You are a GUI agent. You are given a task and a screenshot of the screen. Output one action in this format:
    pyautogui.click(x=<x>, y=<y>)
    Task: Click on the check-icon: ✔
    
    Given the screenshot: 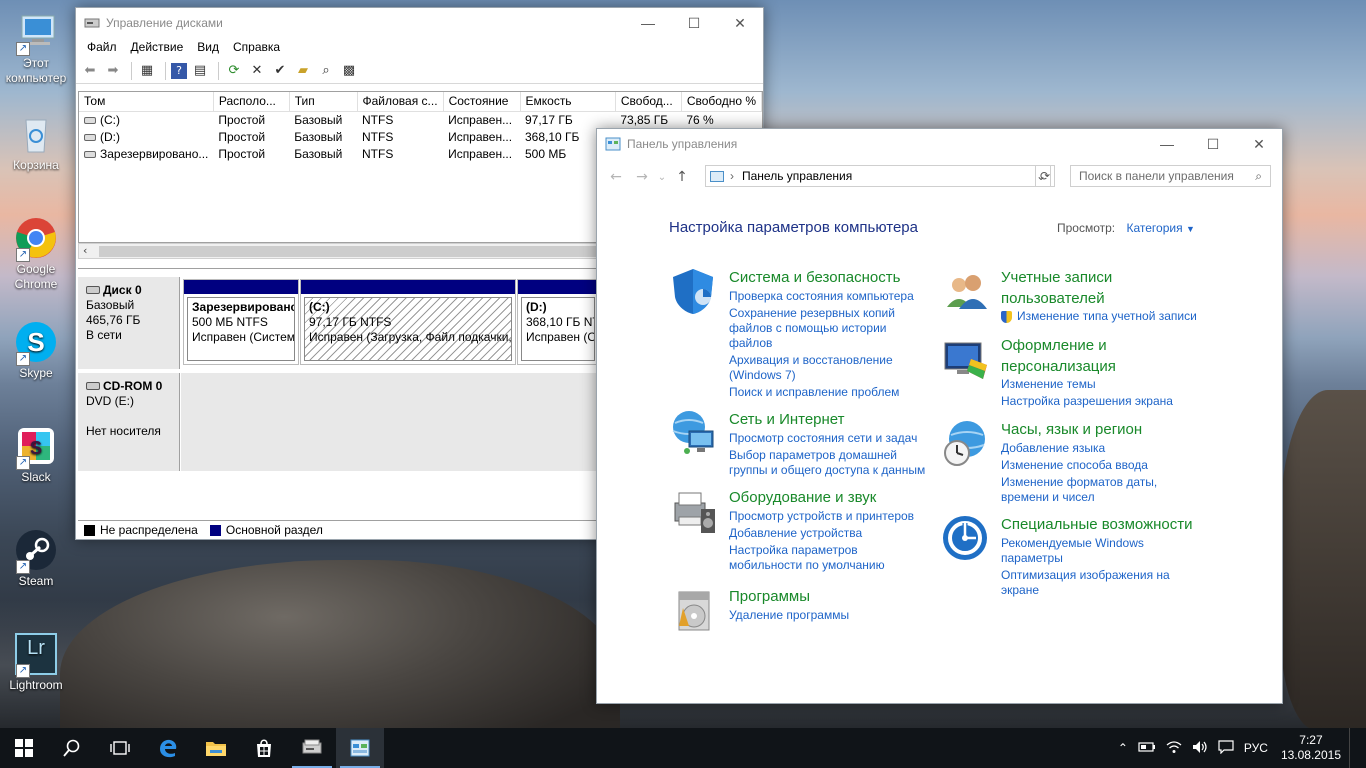 What is the action you would take?
    pyautogui.click(x=280, y=71)
    